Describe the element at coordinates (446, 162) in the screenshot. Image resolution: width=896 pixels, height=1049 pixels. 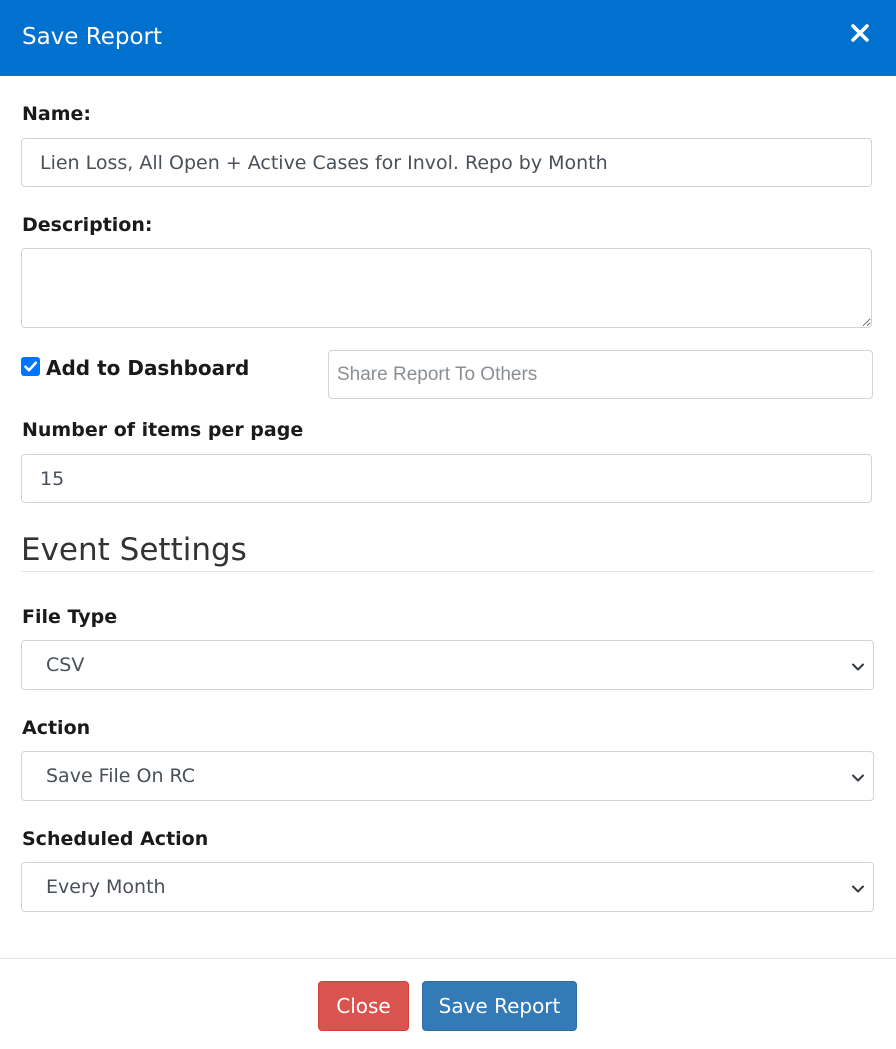
I see `name-input` at that location.